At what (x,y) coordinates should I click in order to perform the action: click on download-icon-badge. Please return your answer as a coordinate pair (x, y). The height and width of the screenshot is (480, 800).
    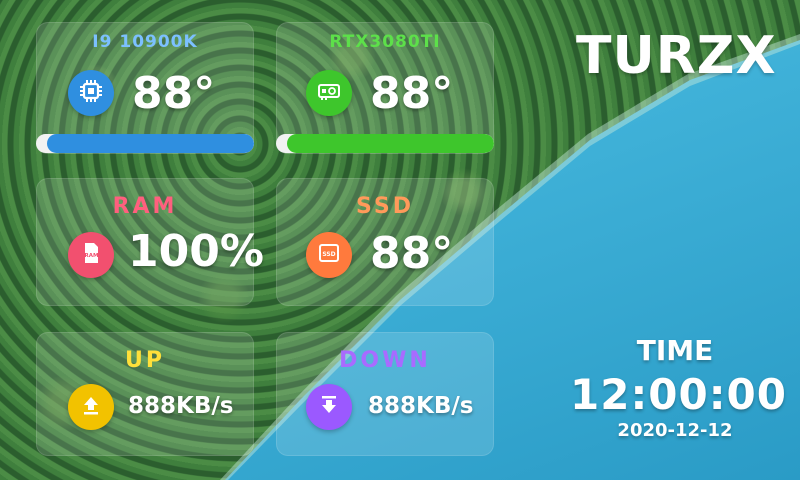
    Looking at the image, I should click on (329, 407).